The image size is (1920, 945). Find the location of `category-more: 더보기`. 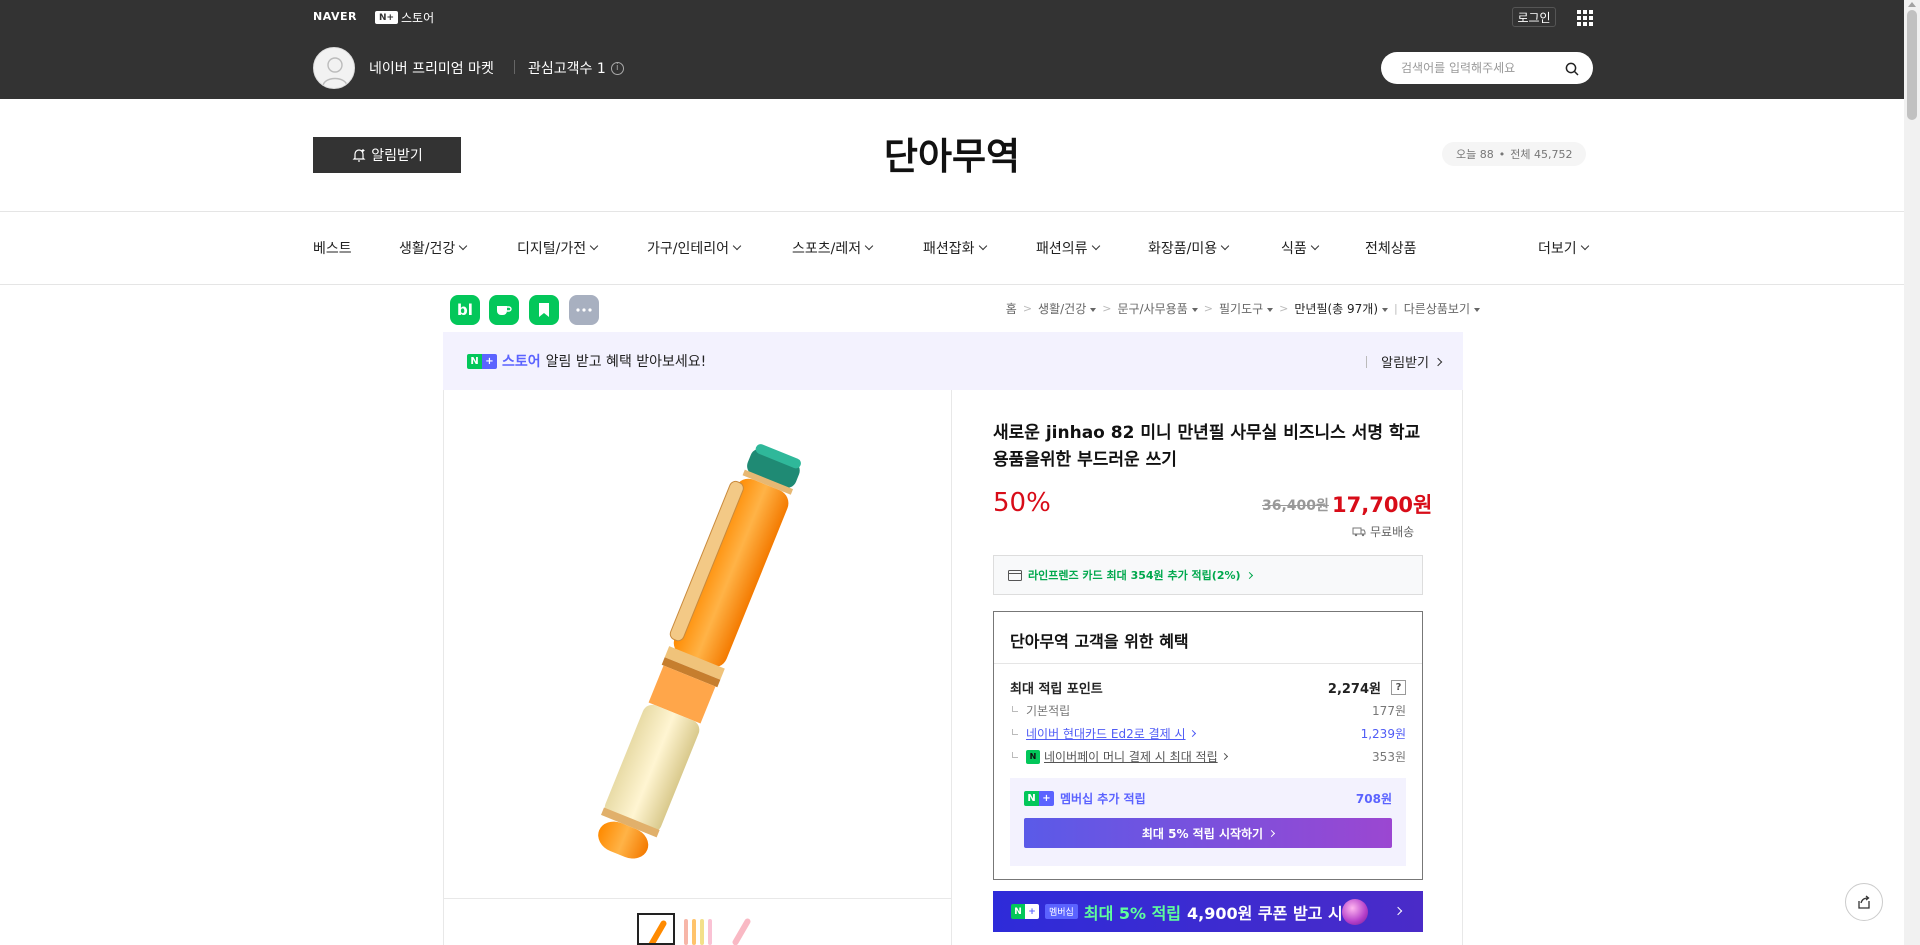

category-more: 더보기 is located at coordinates (1563, 248).